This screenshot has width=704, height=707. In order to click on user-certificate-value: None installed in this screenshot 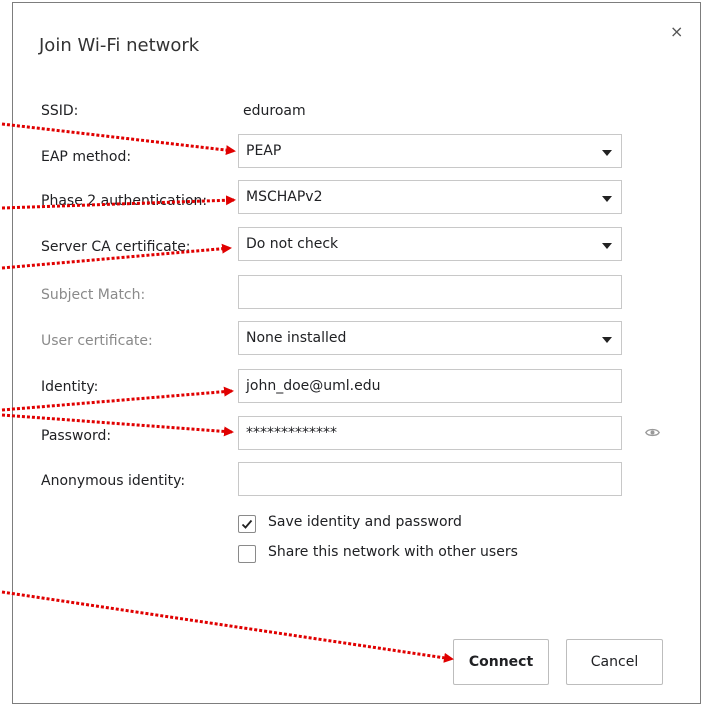, I will do `click(296, 338)`.